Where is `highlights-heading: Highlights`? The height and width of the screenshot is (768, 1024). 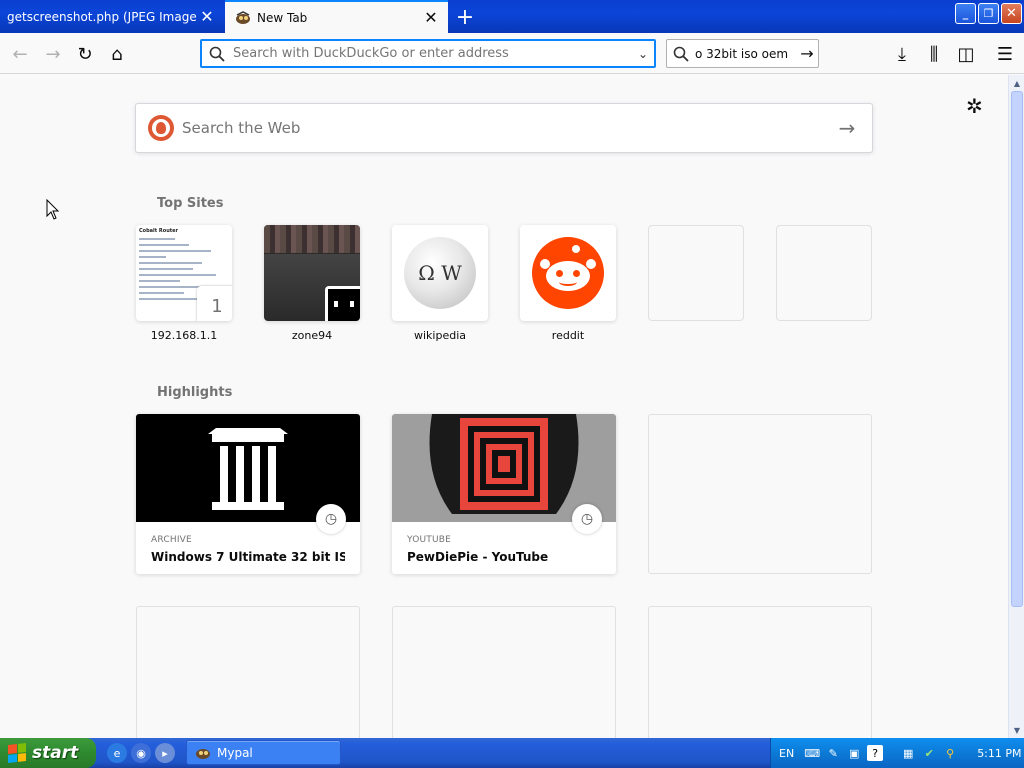
highlights-heading: Highlights is located at coordinates (195, 392).